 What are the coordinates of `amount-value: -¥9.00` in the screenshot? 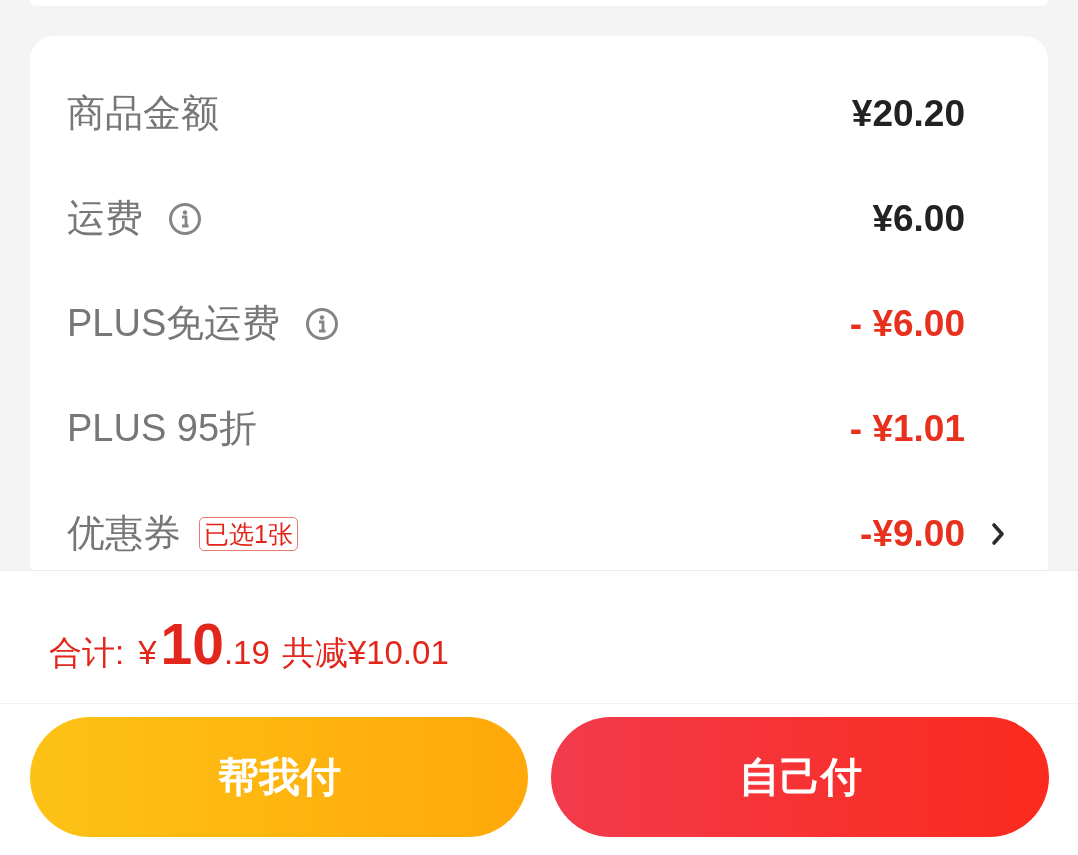 It's located at (912, 533).